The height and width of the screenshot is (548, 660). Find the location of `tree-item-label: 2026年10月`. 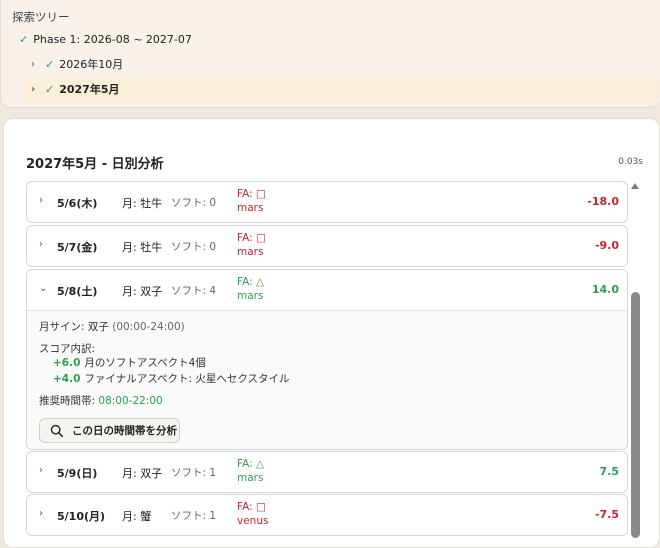

tree-item-label: 2026年10月 is located at coordinates (91, 64).